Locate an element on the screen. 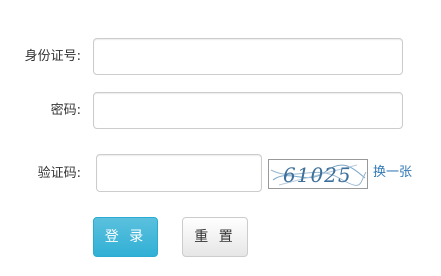  login-button: 登 录 is located at coordinates (125, 237).